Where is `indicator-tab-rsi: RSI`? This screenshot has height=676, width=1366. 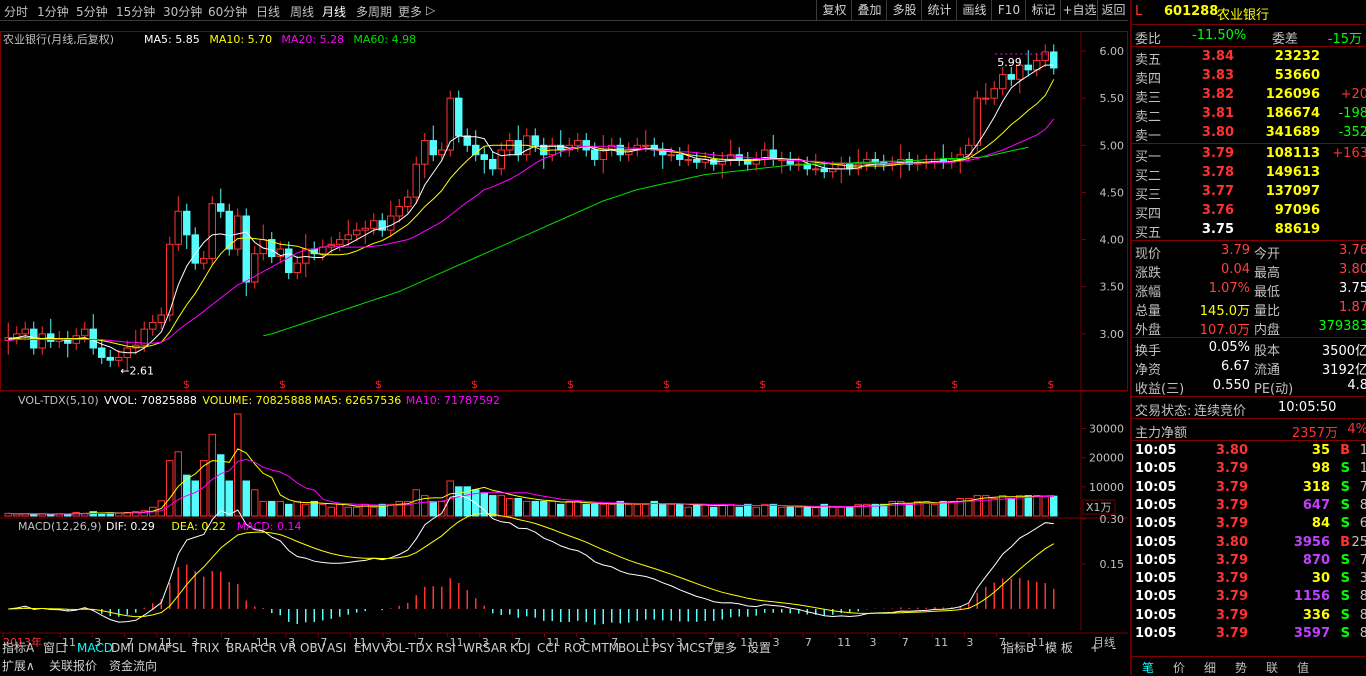 indicator-tab-rsi: RSI is located at coordinates (446, 648).